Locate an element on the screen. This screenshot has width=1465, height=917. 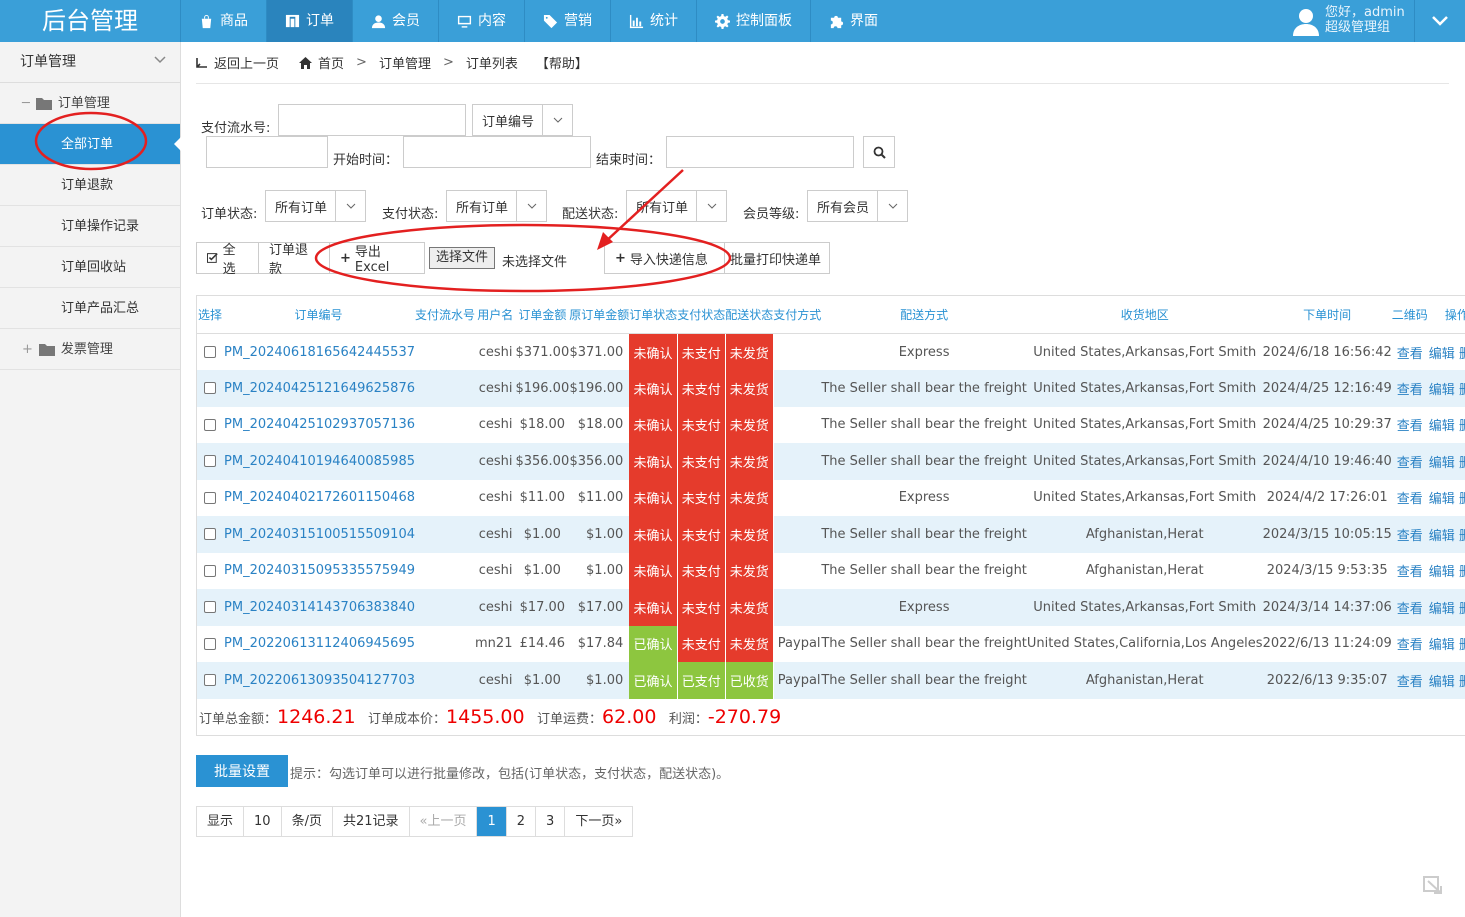
order-no-select: 订单编号 is located at coordinates (522, 120).